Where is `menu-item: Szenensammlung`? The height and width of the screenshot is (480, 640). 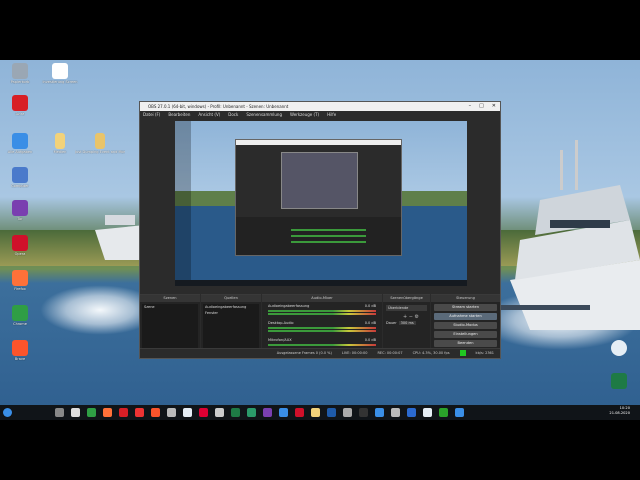
menu-item: Szenensammlung is located at coordinates (264, 115).